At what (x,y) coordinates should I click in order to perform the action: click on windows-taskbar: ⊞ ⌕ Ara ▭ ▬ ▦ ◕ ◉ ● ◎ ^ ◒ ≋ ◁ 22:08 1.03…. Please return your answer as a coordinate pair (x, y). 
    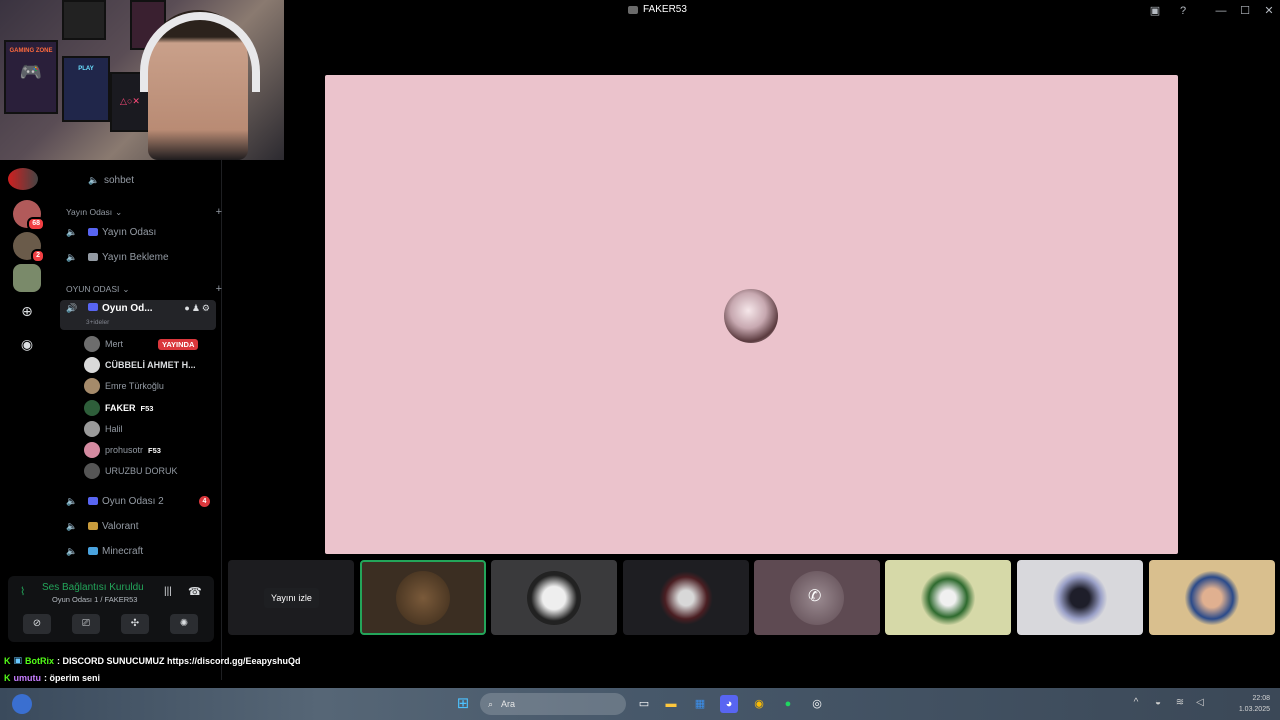
    Looking at the image, I should click on (640, 704).